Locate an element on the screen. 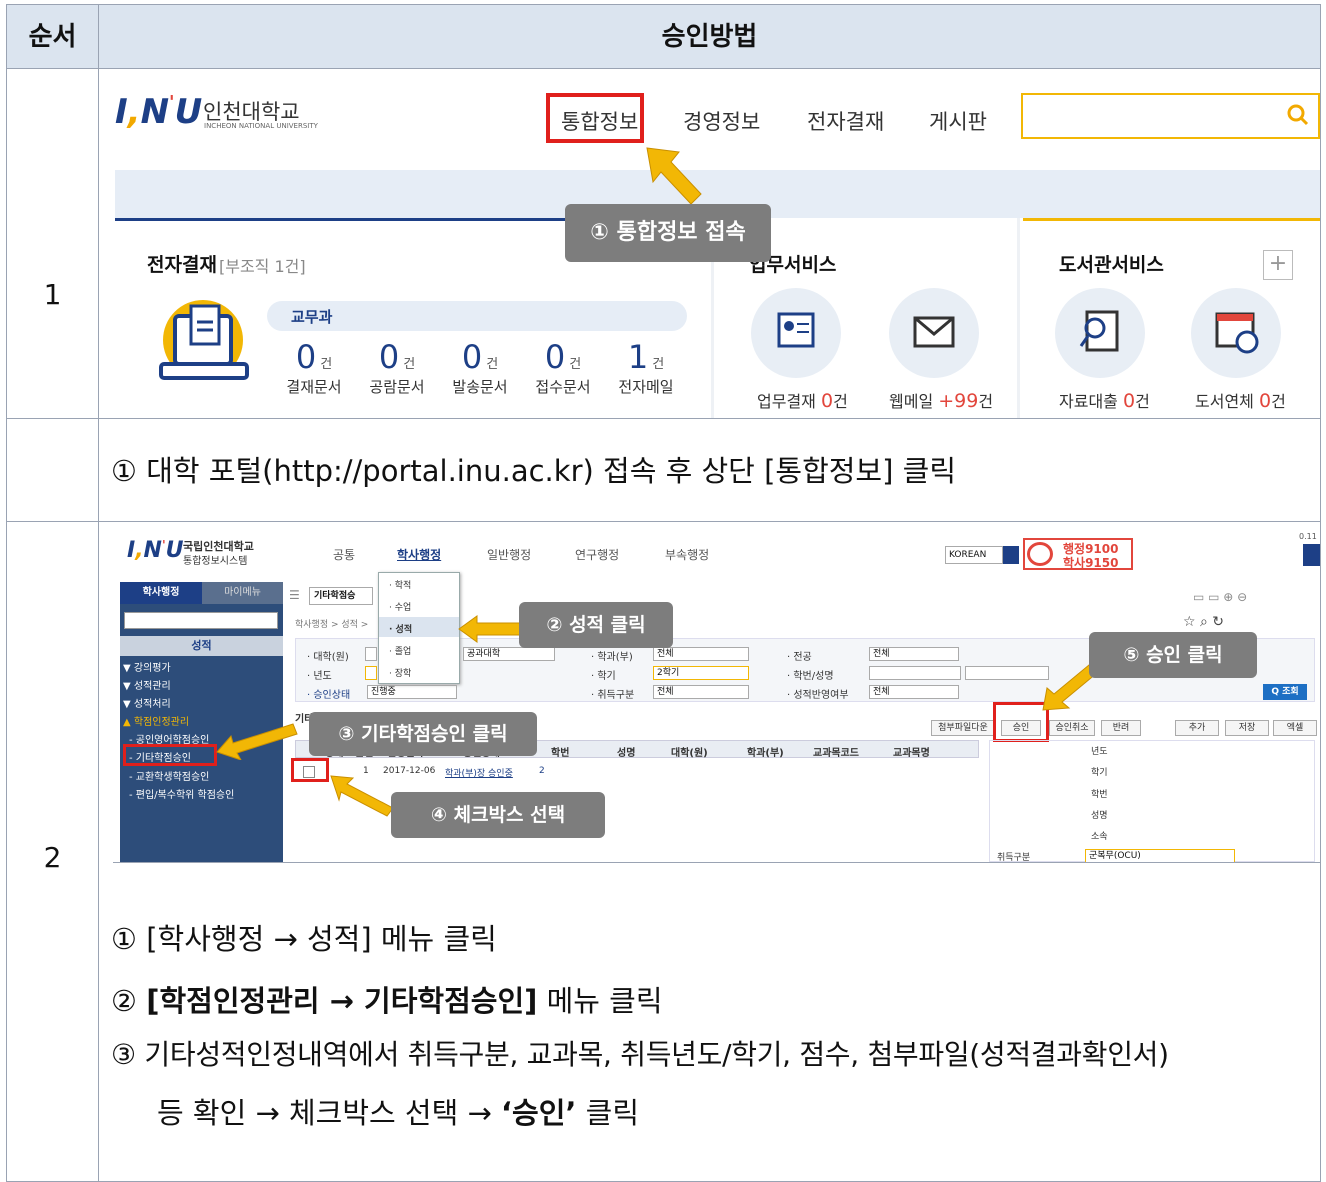 This screenshot has height=1182, width=1326. filter-year-label: · 년도 is located at coordinates (319, 676).